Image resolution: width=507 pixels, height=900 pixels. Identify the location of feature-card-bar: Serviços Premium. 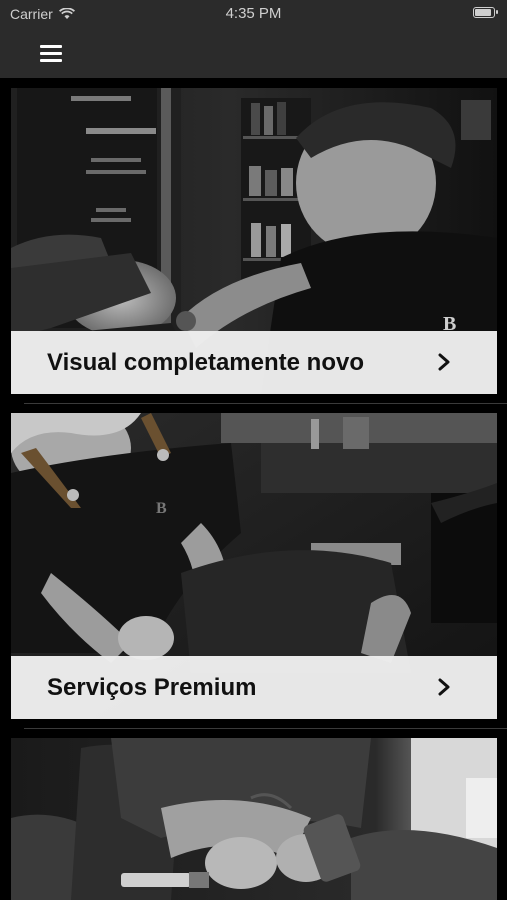
(254, 687).